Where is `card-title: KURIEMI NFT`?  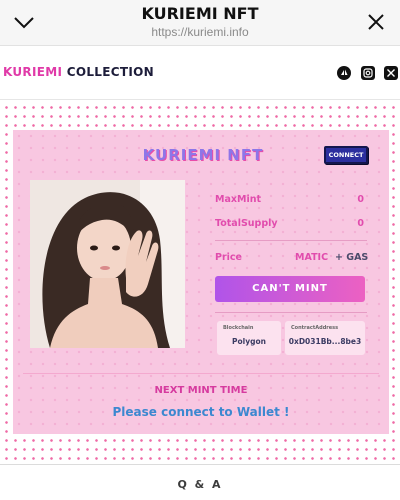 card-title: KURIEMI NFT is located at coordinates (203, 155).